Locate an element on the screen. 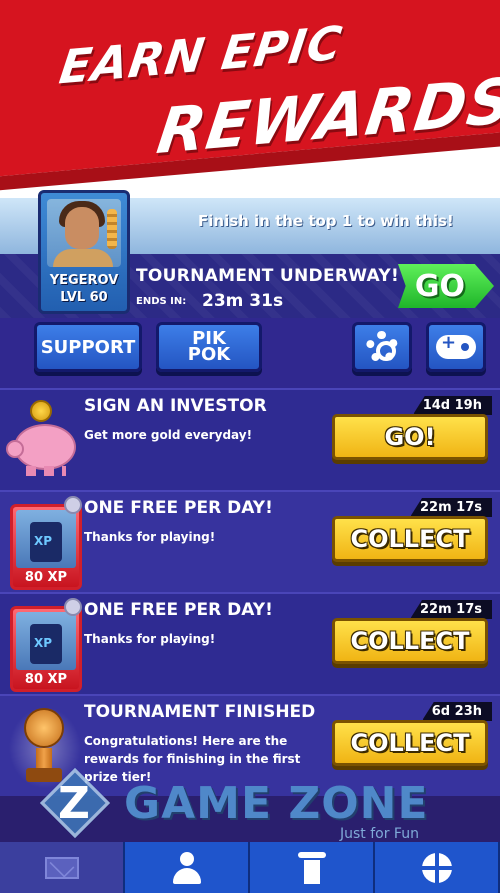  trophy-icon is located at coordinates (45, 748).